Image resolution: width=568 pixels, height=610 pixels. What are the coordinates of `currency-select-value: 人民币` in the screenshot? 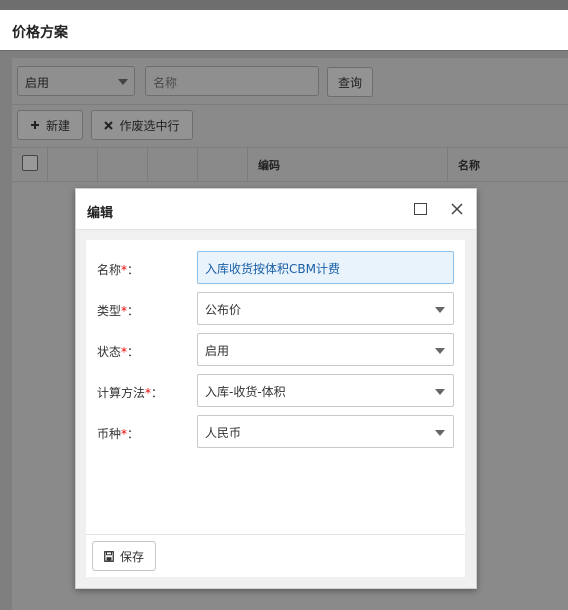 It's located at (223, 433).